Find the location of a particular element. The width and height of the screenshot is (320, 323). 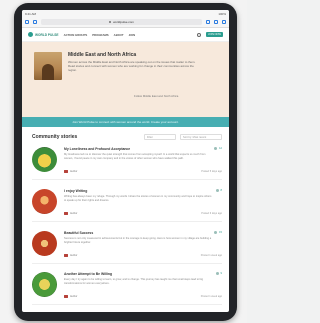

logo-icon is located at coordinates (30, 34).